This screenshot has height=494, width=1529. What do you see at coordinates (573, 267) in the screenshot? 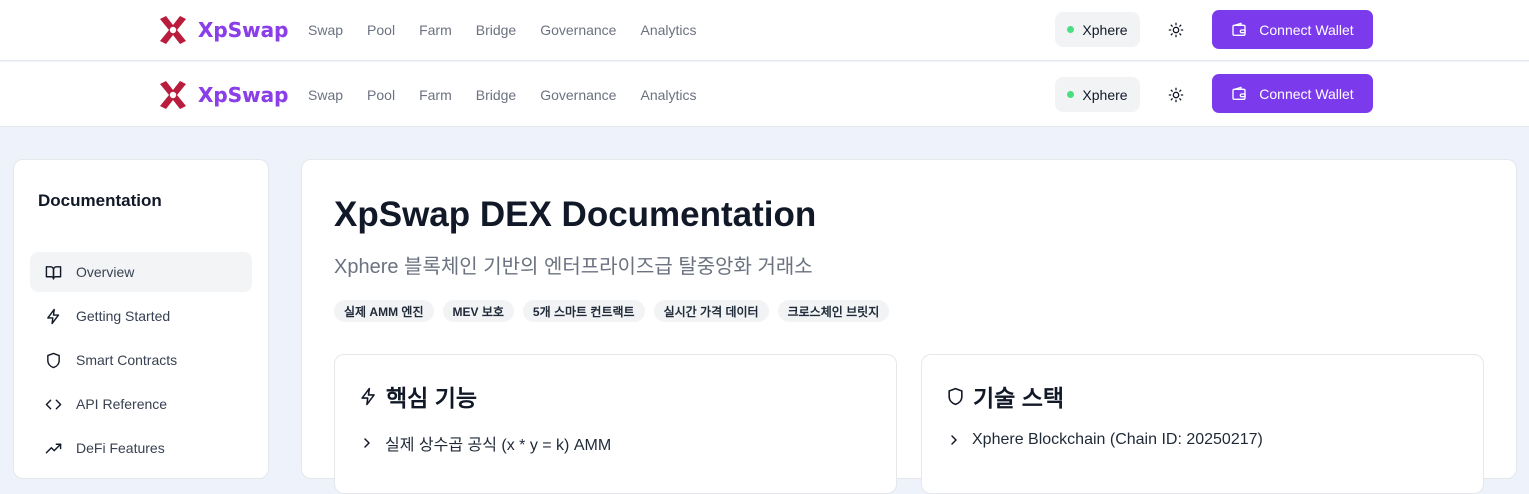
I see `page-subtitle: Xphere 블록체인 기반의 엔터프라이즈급 탈중앙화 거래소` at bounding box center [573, 267].